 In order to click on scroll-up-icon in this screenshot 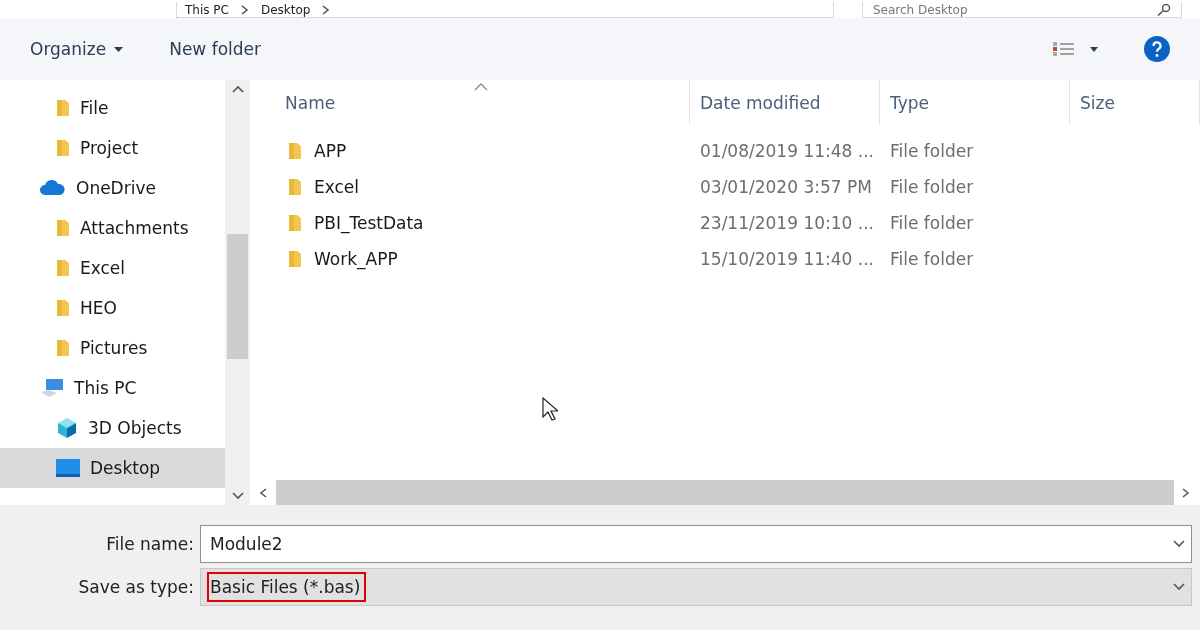, I will do `click(237, 89)`.